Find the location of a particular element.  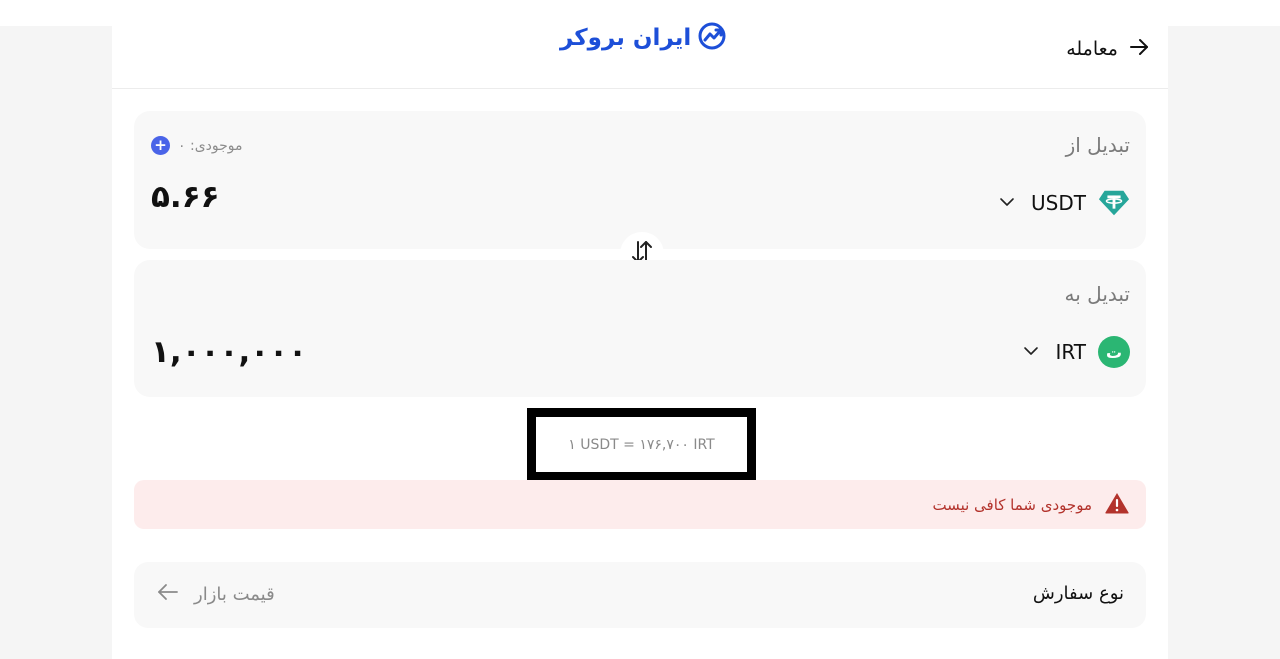

brand-logo: ایران بروکر is located at coordinates (643, 38).